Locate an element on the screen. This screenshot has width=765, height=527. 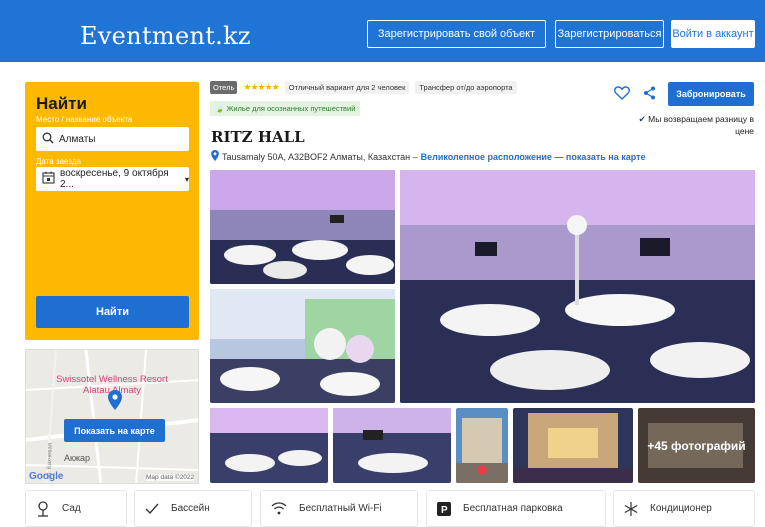
map-credit: Map data ©2022 is located at coordinates (170, 477).